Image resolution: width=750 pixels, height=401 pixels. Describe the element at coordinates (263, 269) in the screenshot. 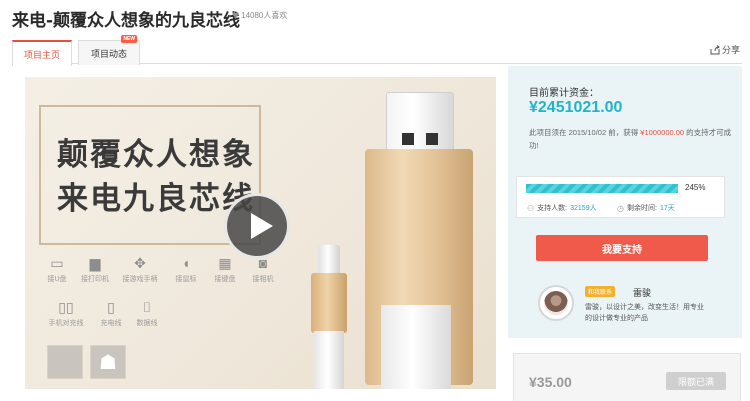

I see `device-camera: ◙ 接相机` at that location.